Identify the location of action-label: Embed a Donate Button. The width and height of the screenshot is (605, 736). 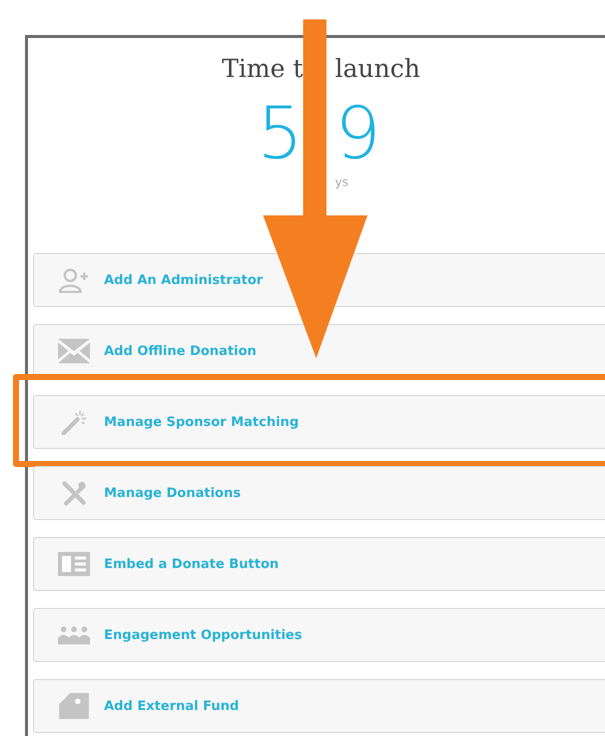
(191, 564).